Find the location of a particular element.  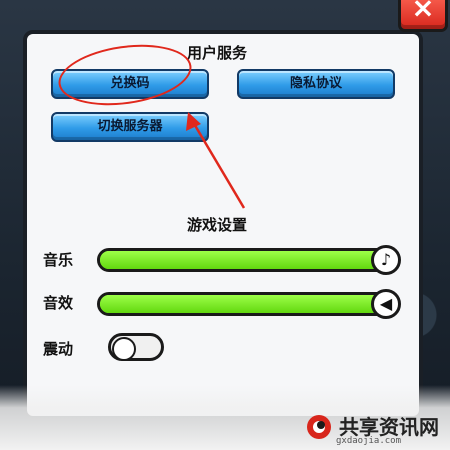

music-note-icon: ♪ is located at coordinates (386, 260).